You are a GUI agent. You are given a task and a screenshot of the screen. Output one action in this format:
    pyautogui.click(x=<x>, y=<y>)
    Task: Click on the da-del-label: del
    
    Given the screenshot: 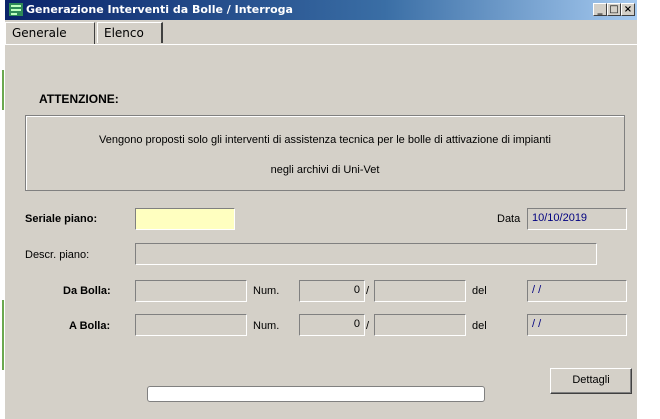 What is the action you would take?
    pyautogui.click(x=479, y=291)
    